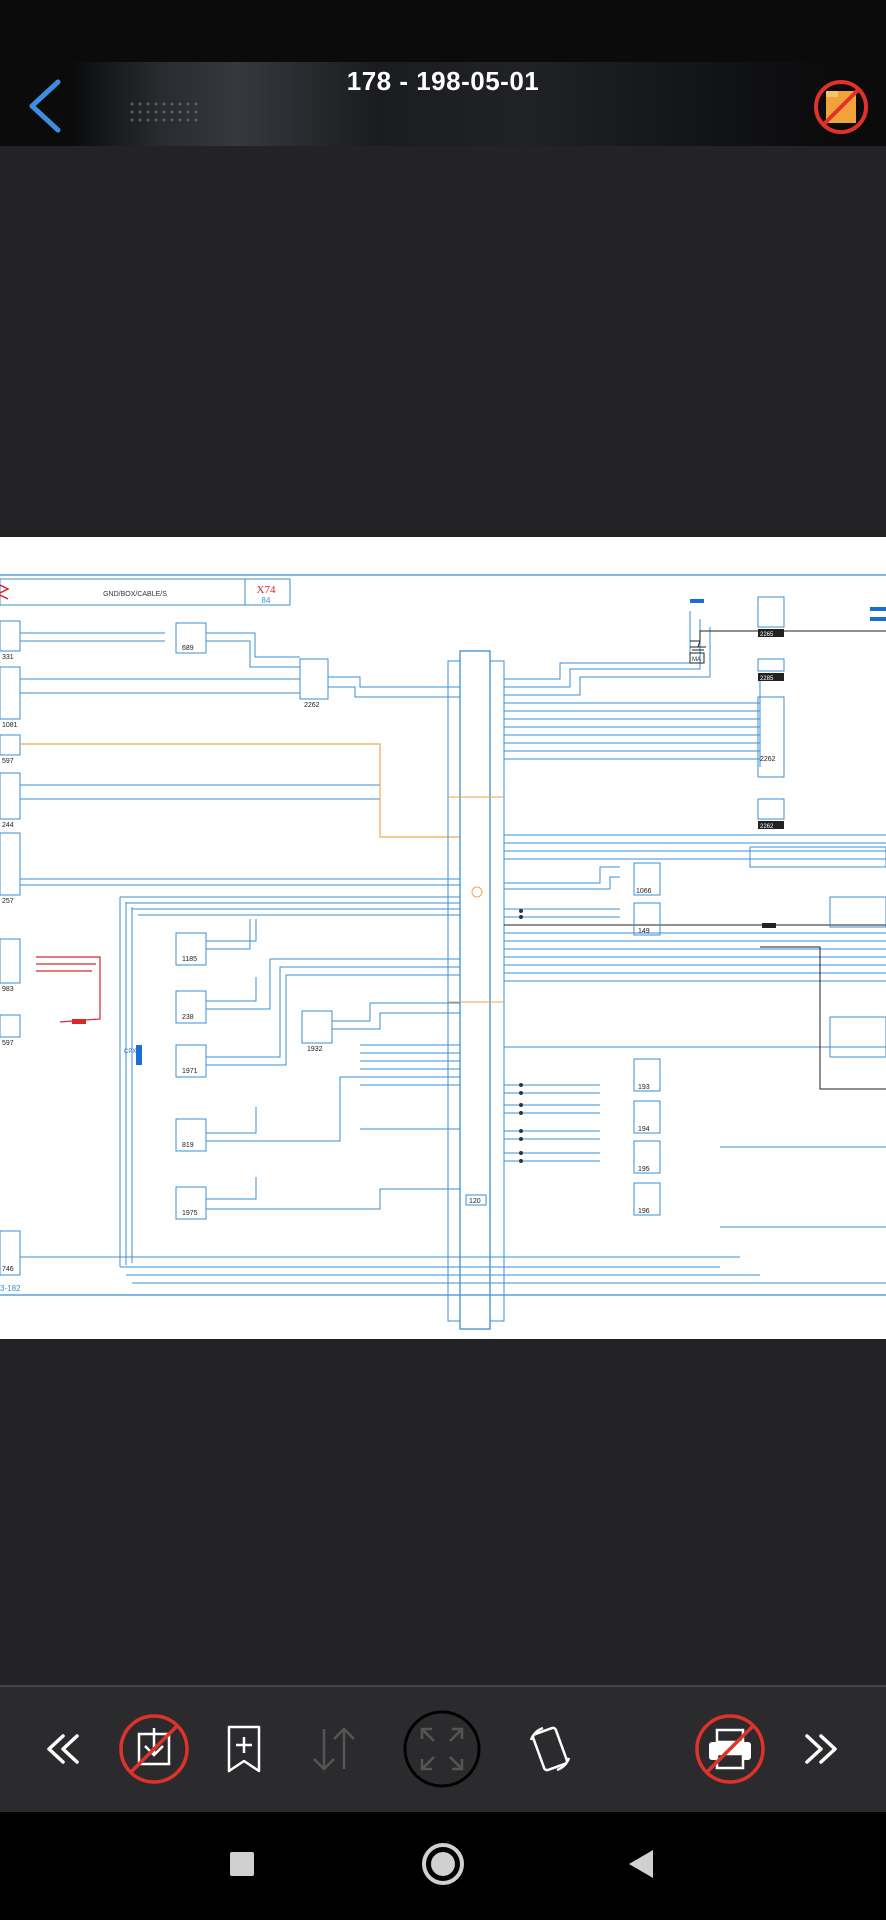  What do you see at coordinates (10, 1288) in the screenshot?
I see `diagram-footer-ref: 3-182` at bounding box center [10, 1288].